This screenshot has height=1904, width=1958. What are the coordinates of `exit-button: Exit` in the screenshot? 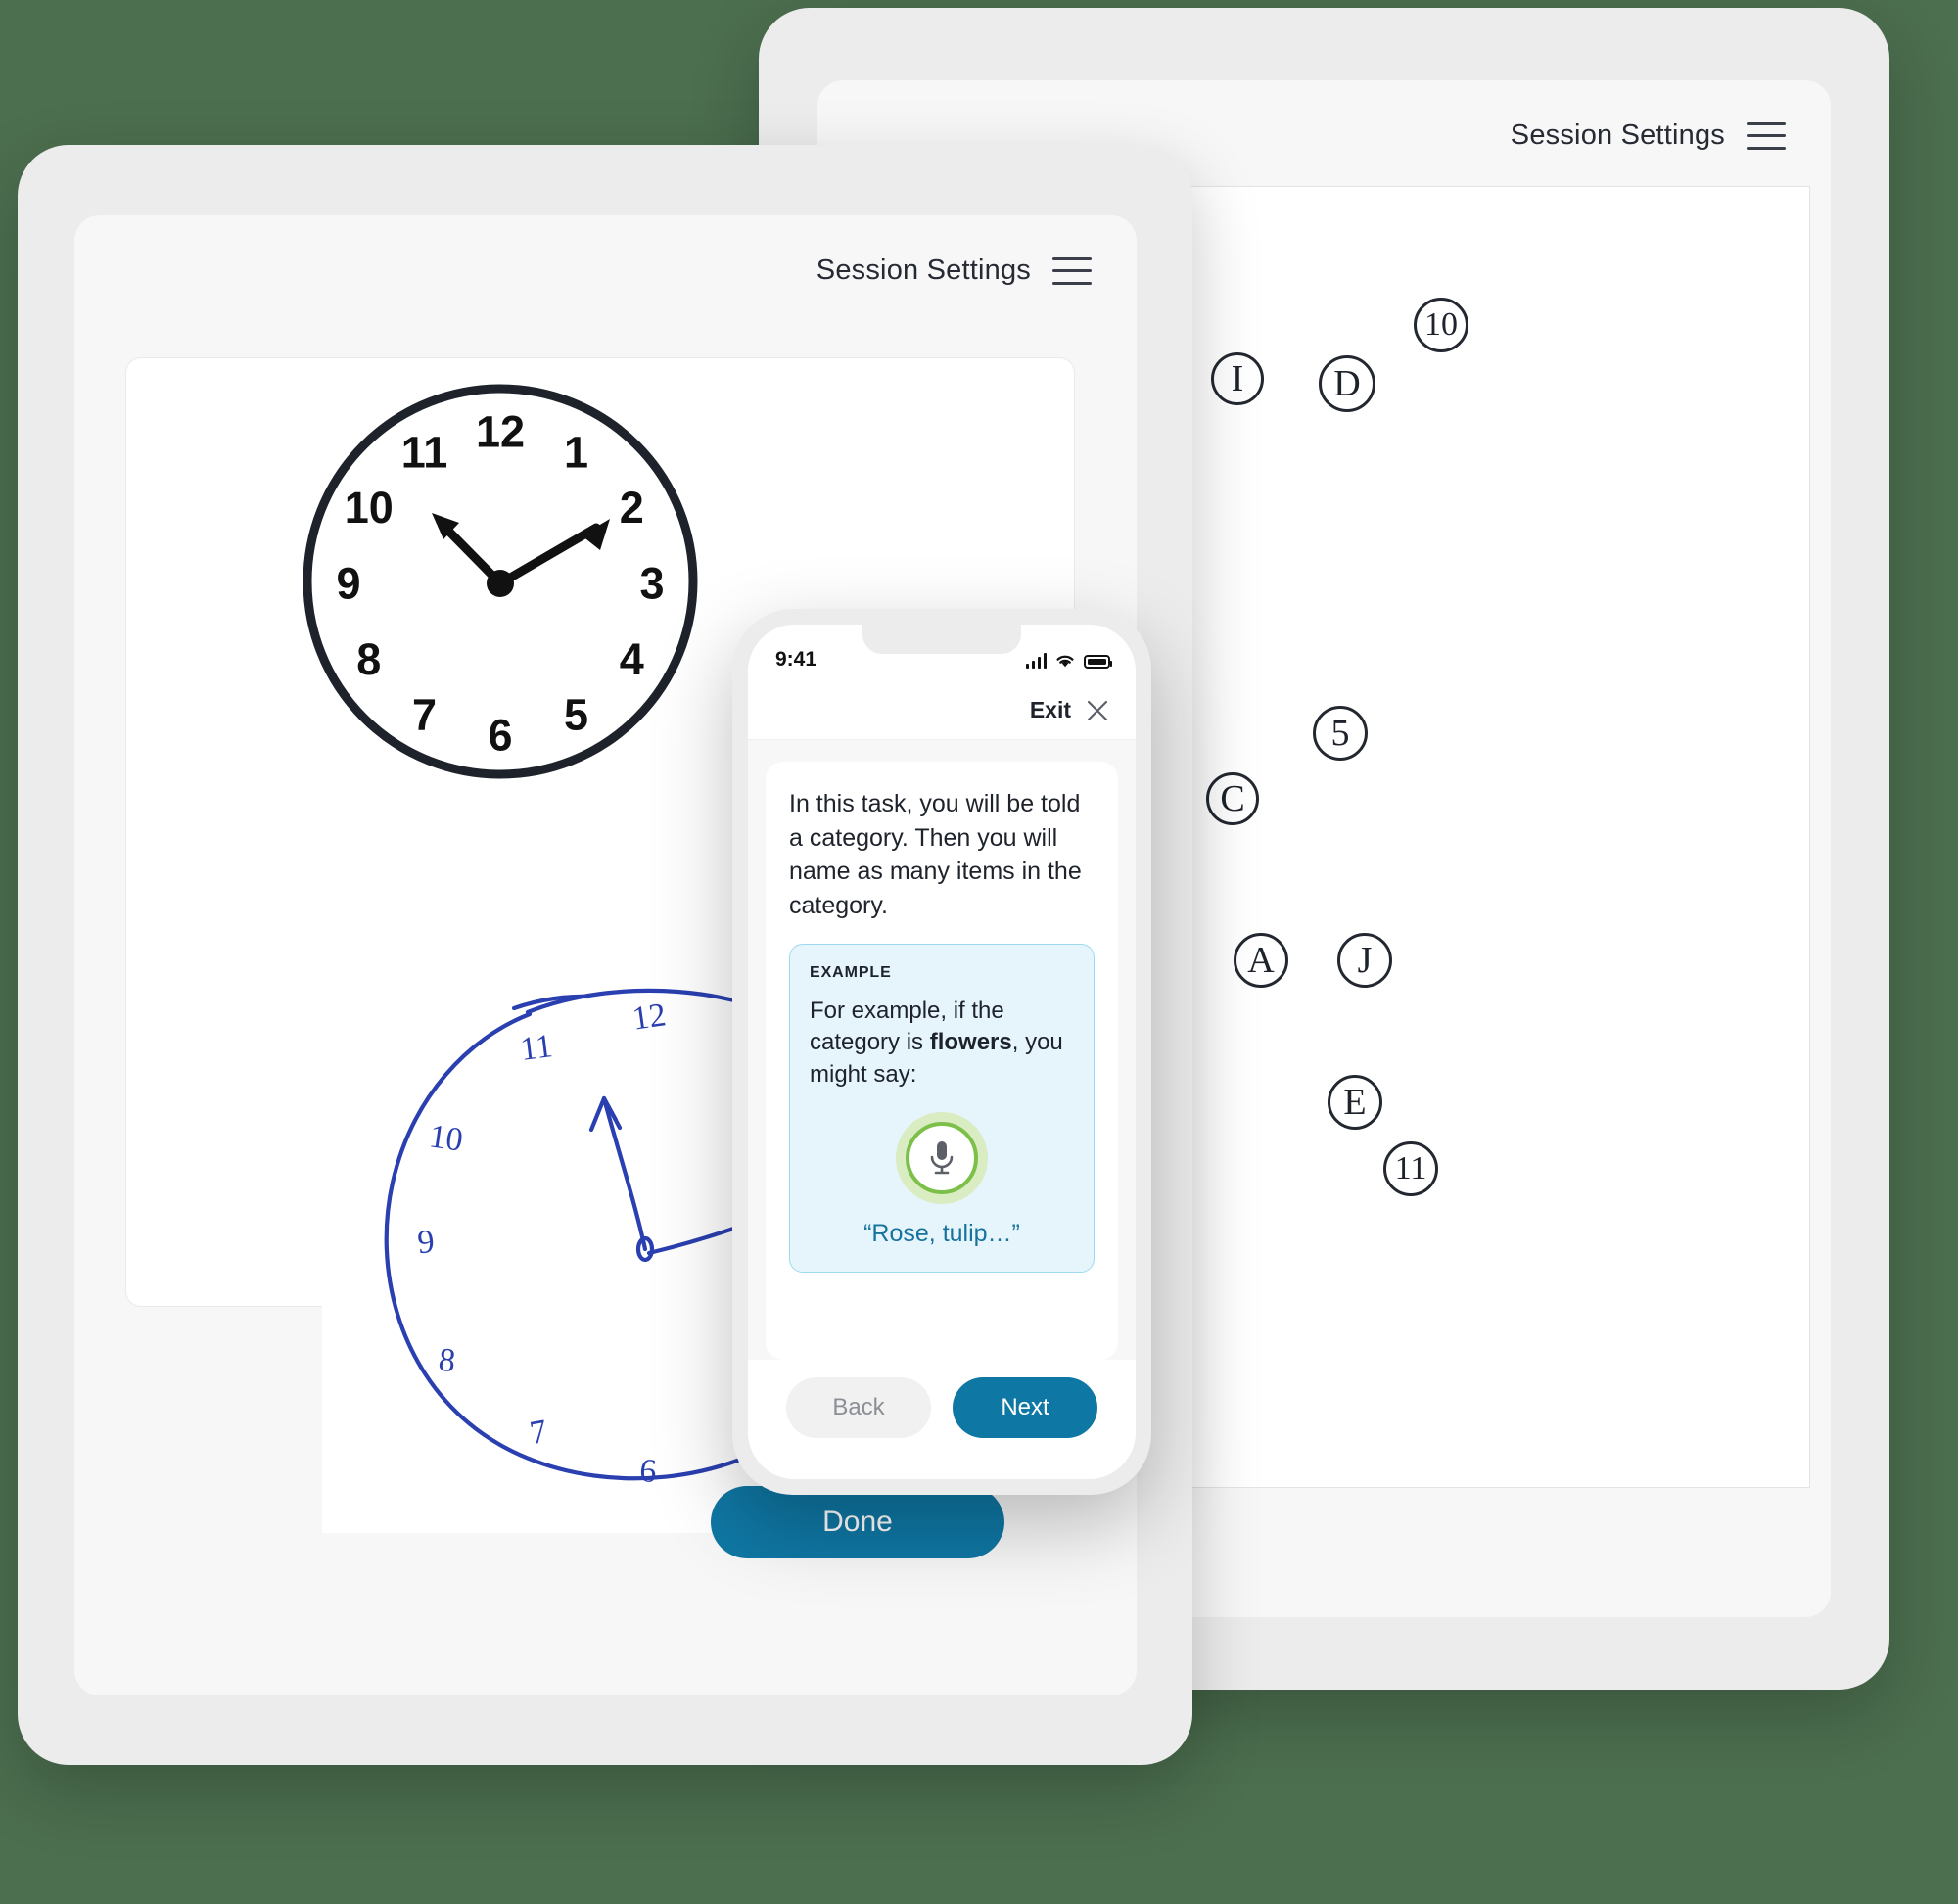 It's located at (1050, 710).